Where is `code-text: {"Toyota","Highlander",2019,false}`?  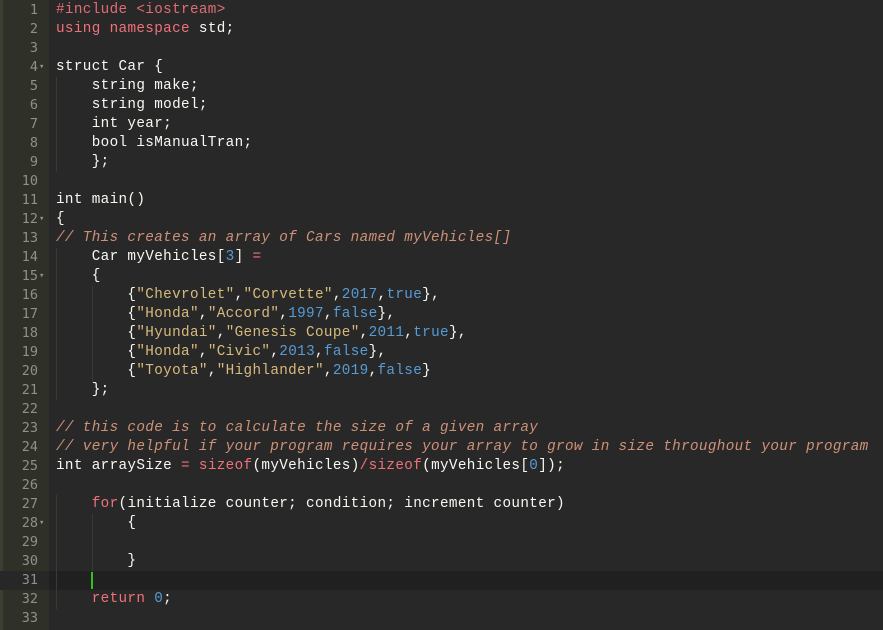
code-text: {"Toyota","Highlander",2019,false} is located at coordinates (243, 371).